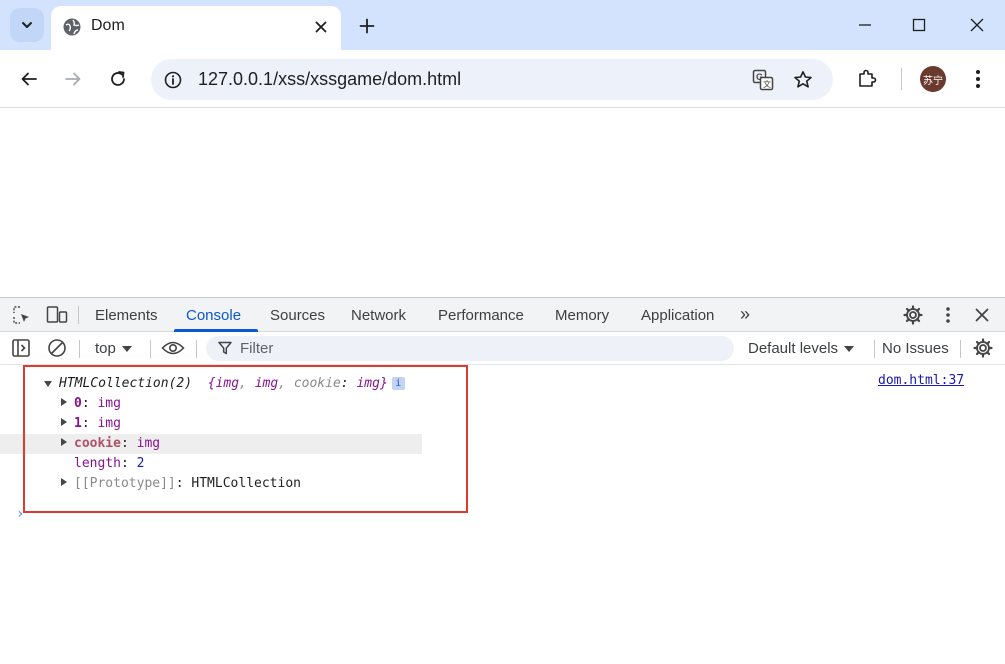 The width and height of the screenshot is (1005, 664). Describe the element at coordinates (108, 25) in the screenshot. I see `tab-title: Dom` at that location.